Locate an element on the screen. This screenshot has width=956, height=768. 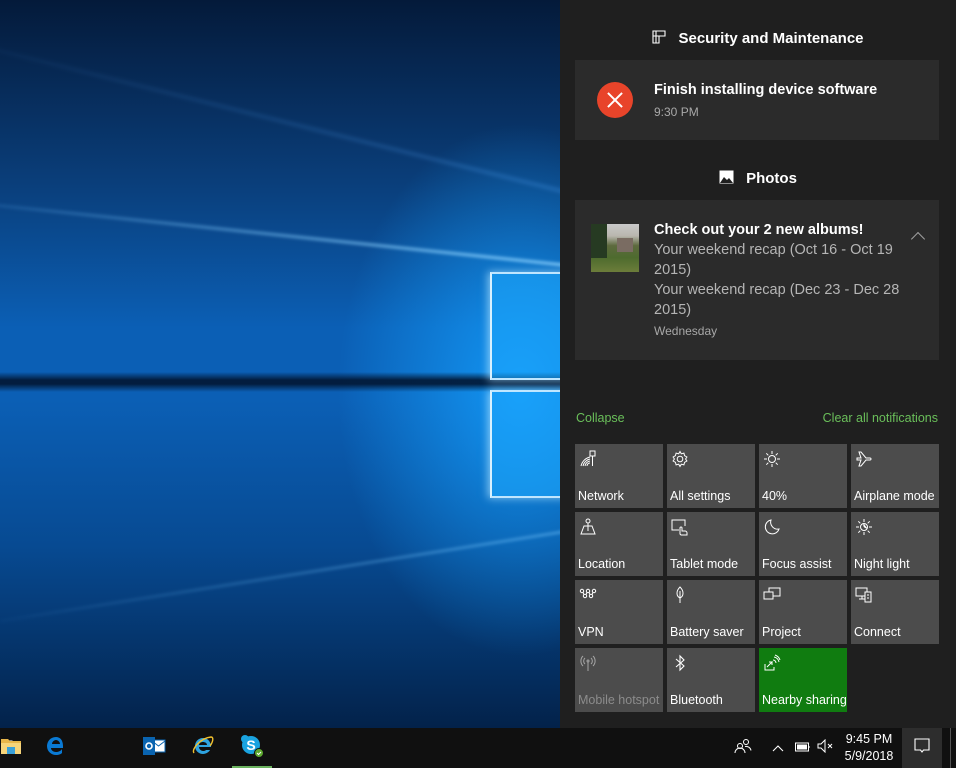
quick-action-night-light: Night light is located at coordinates (895, 544).